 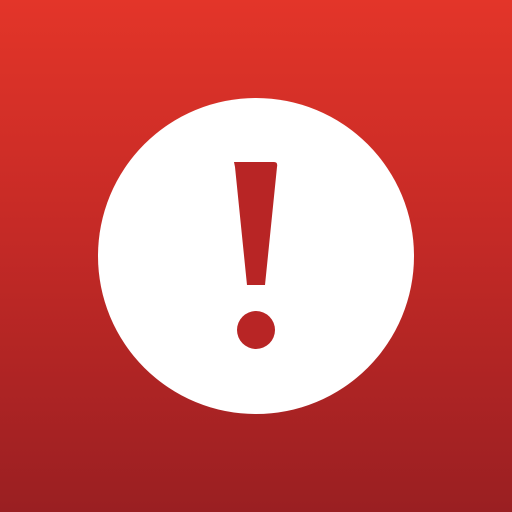 What do you see at coordinates (256, 330) in the screenshot?
I see `exclamation-dot` at bounding box center [256, 330].